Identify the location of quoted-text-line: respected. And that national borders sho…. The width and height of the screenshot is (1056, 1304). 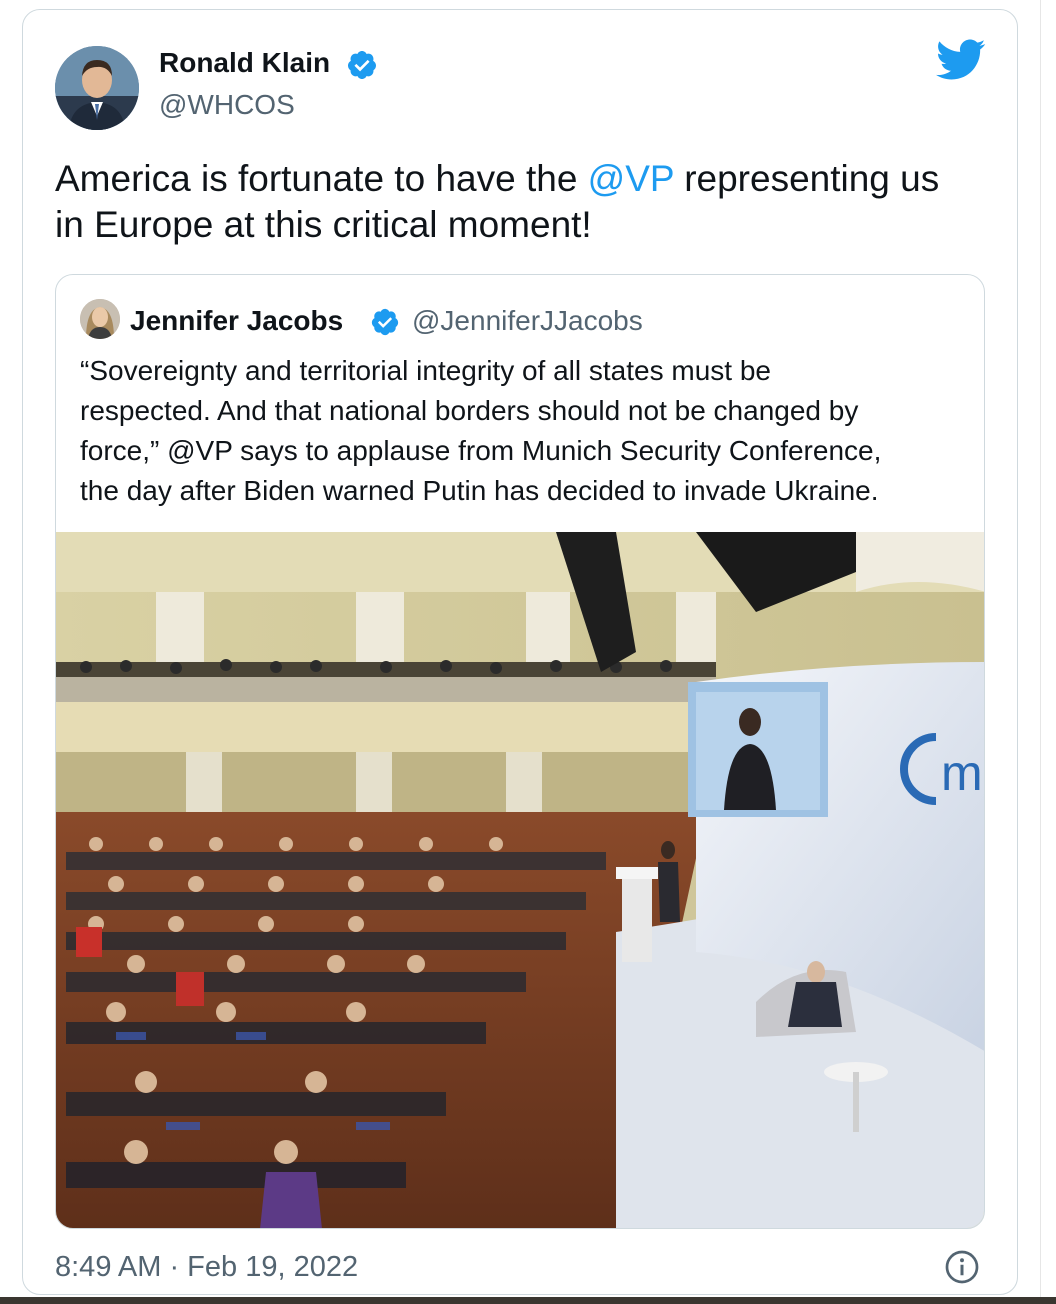
(469, 410).